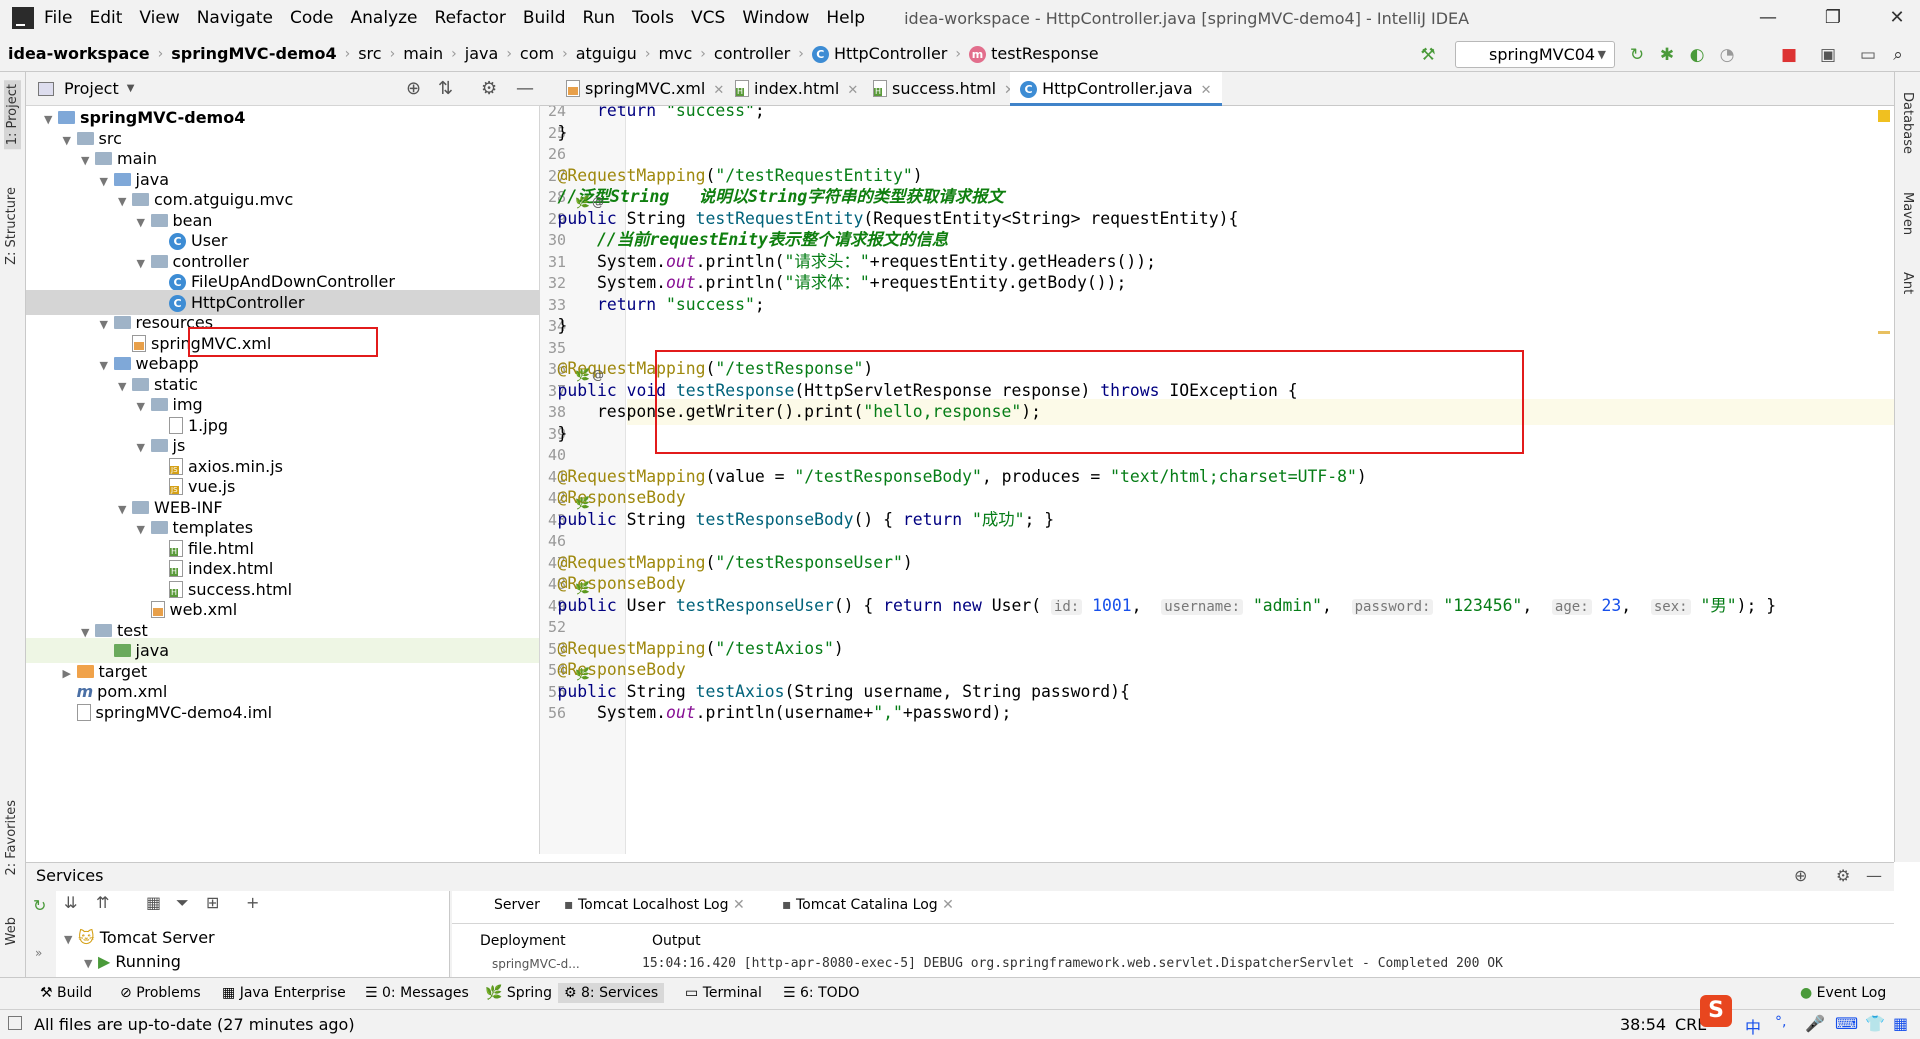 The width and height of the screenshot is (1920, 1039). What do you see at coordinates (939, 89) in the screenshot?
I see `tab-success-html: success.html✕` at bounding box center [939, 89].